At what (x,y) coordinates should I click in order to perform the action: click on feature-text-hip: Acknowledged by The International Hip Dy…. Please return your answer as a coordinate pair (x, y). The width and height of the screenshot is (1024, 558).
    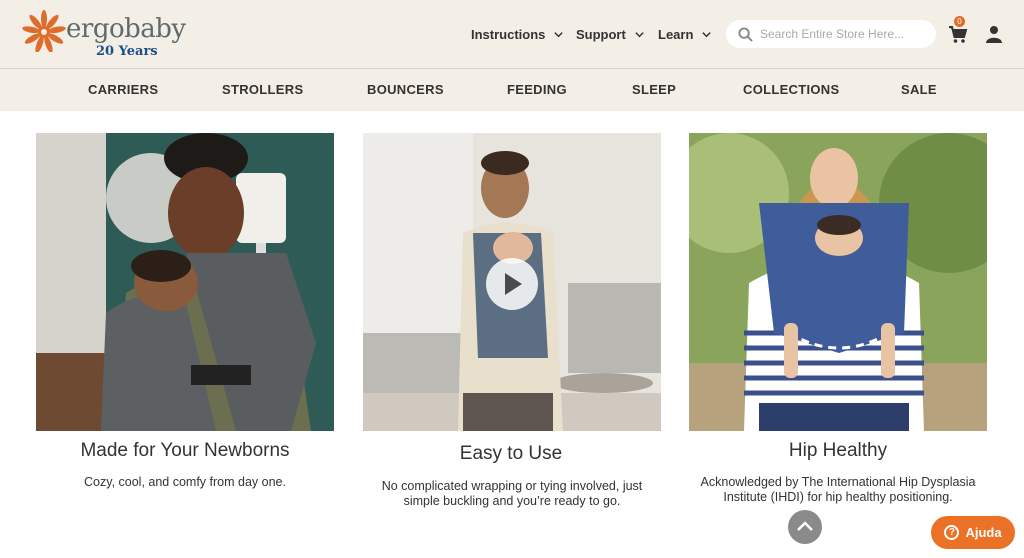
    Looking at the image, I should click on (838, 489).